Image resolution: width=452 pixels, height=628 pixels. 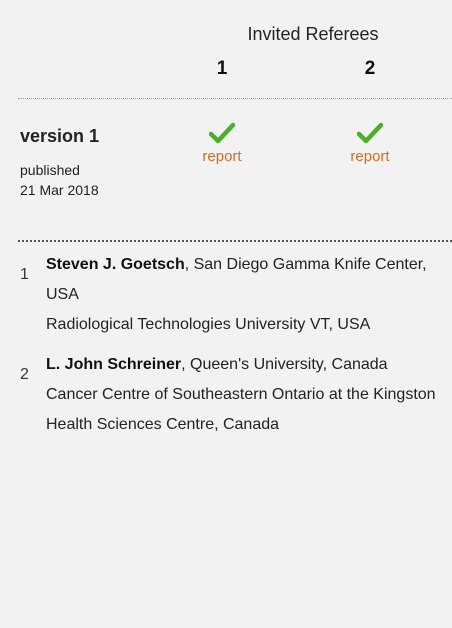 I want to click on referee-name: Steven J. Goetsch, so click(x=115, y=264).